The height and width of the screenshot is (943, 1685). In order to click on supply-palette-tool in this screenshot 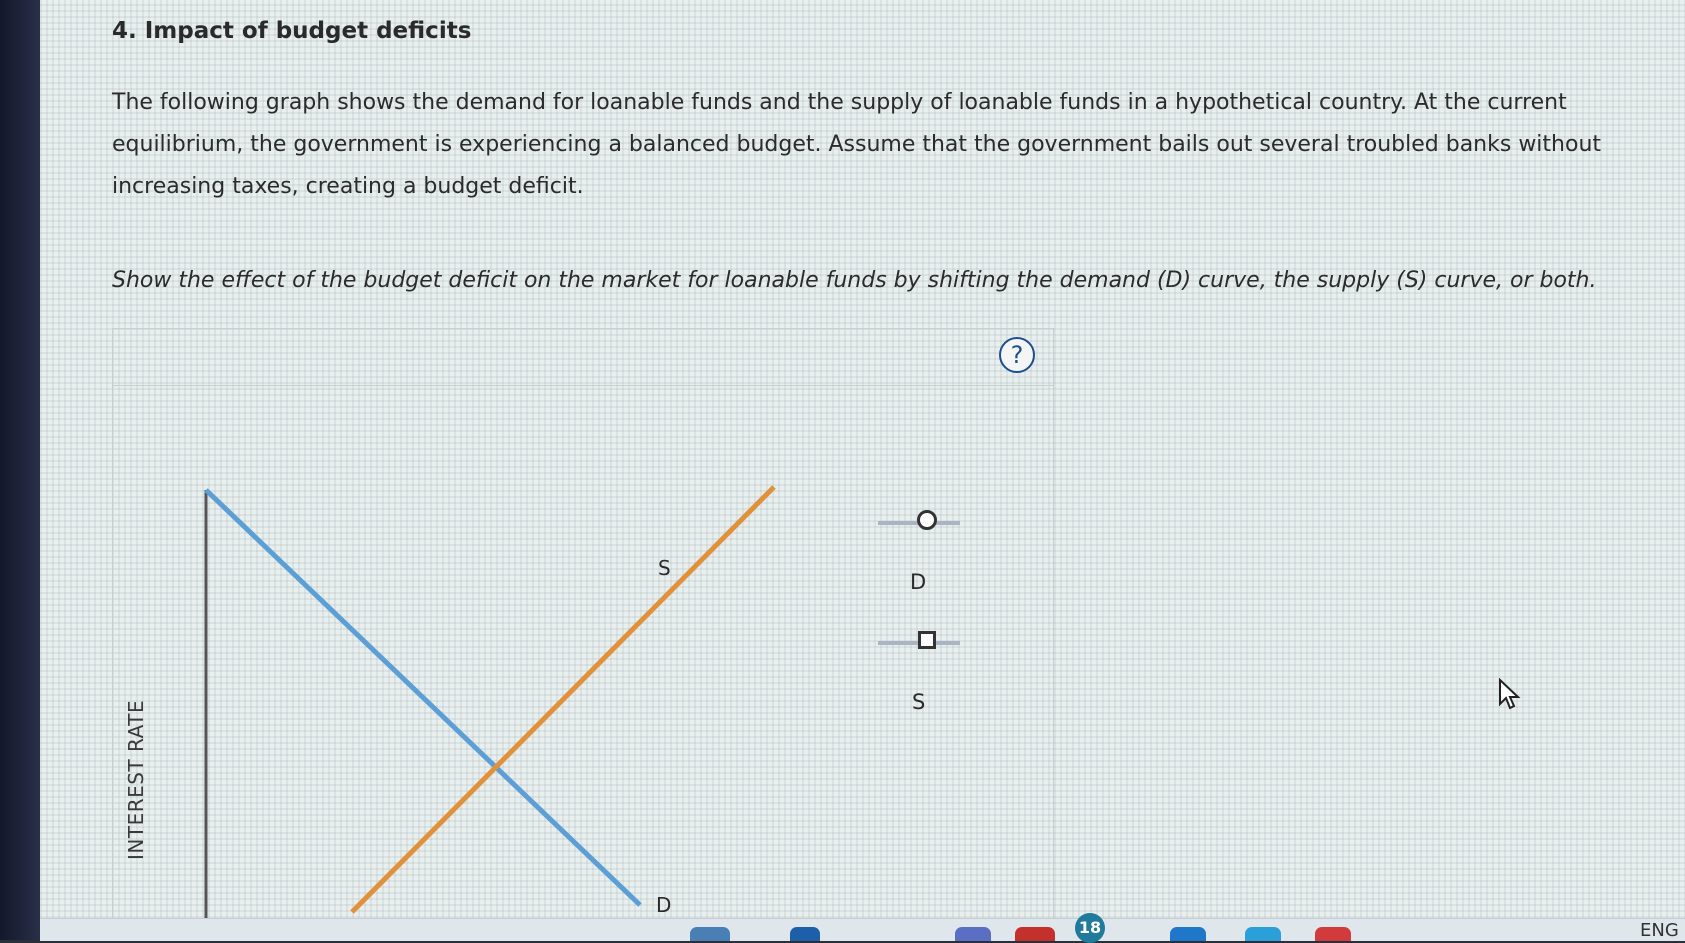, I will do `click(919, 642)`.